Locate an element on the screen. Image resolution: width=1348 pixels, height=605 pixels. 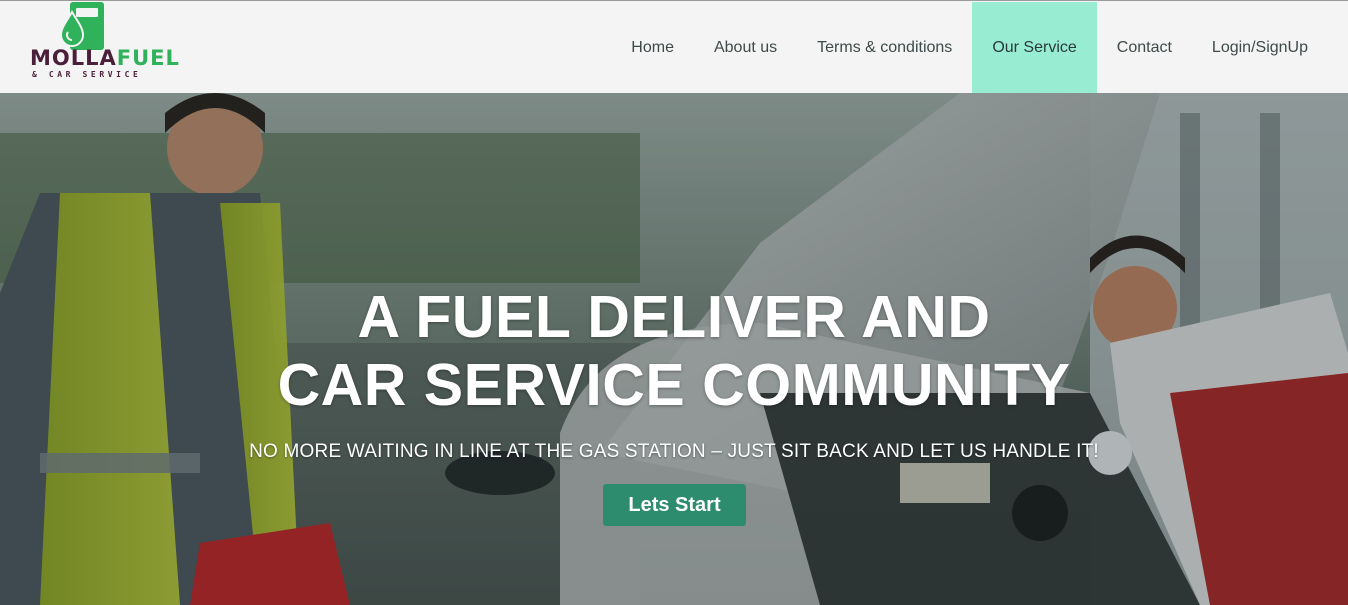
brand-wordmark: MOLLAFUEL is located at coordinates (105, 58).